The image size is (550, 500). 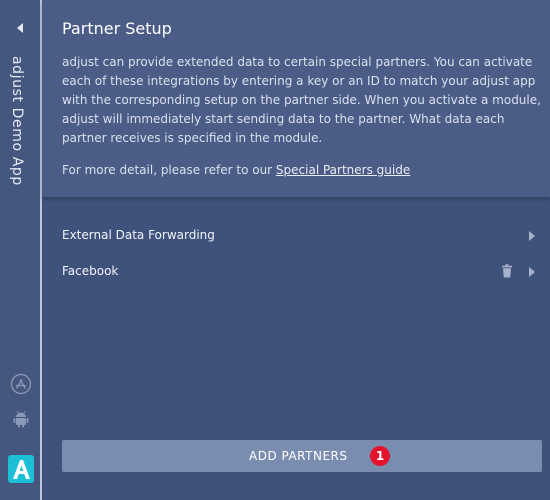 I want to click on page-title: Partner Setup, so click(x=117, y=28).